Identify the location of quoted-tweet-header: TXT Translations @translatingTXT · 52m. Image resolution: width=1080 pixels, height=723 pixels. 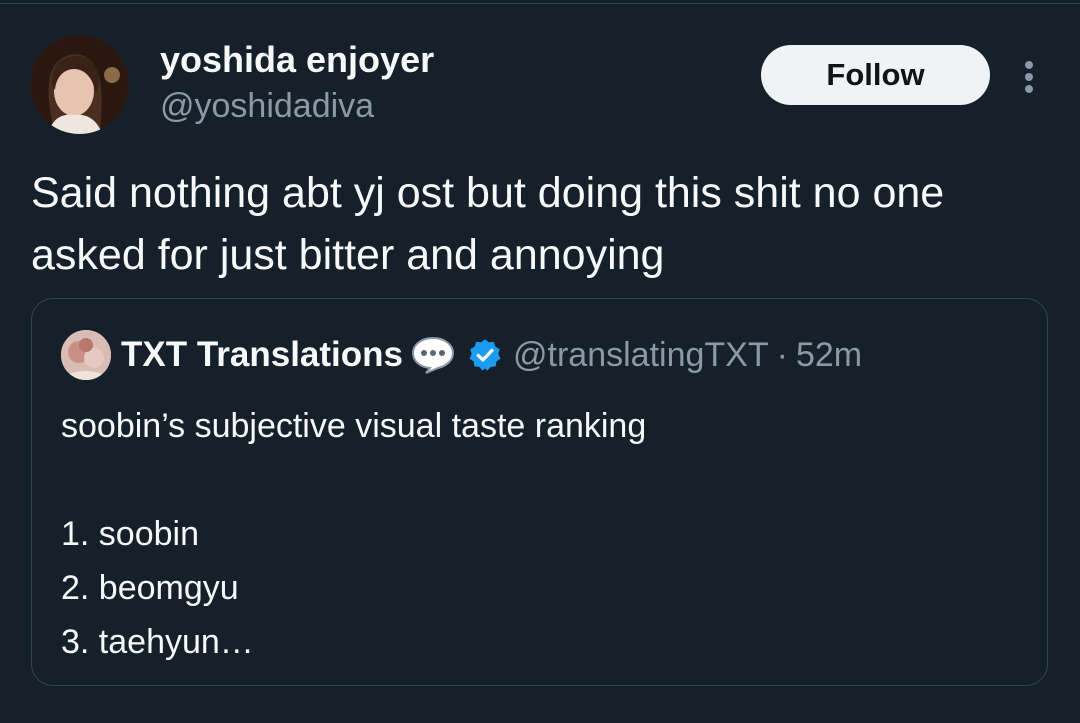
(461, 355).